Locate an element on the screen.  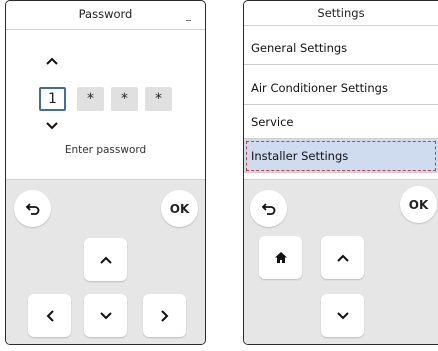
password-digit-1: 1 is located at coordinates (52, 99).